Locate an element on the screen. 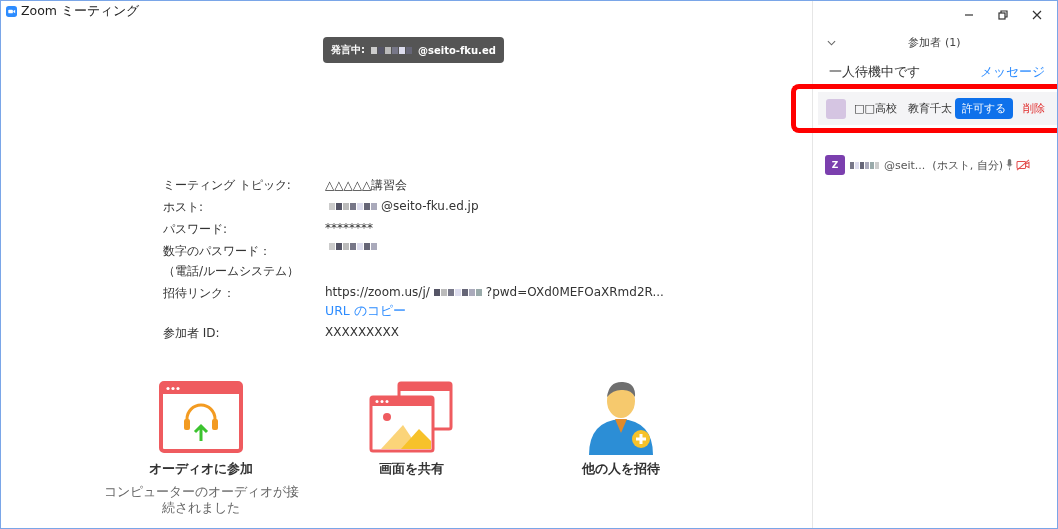 The height and width of the screenshot is (529, 1058). close-icon is located at coordinates (1037, 15).